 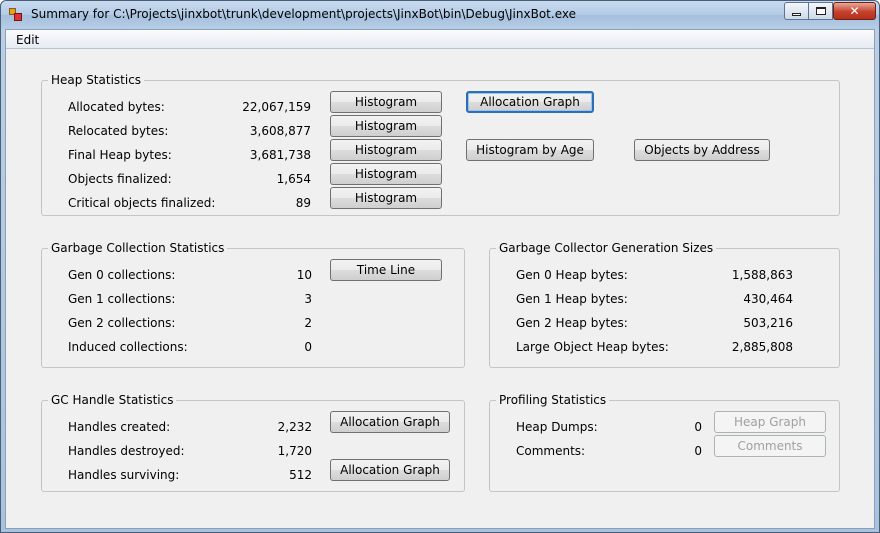 I want to click on row-label: Large Object Heap bytes:, so click(x=592, y=347).